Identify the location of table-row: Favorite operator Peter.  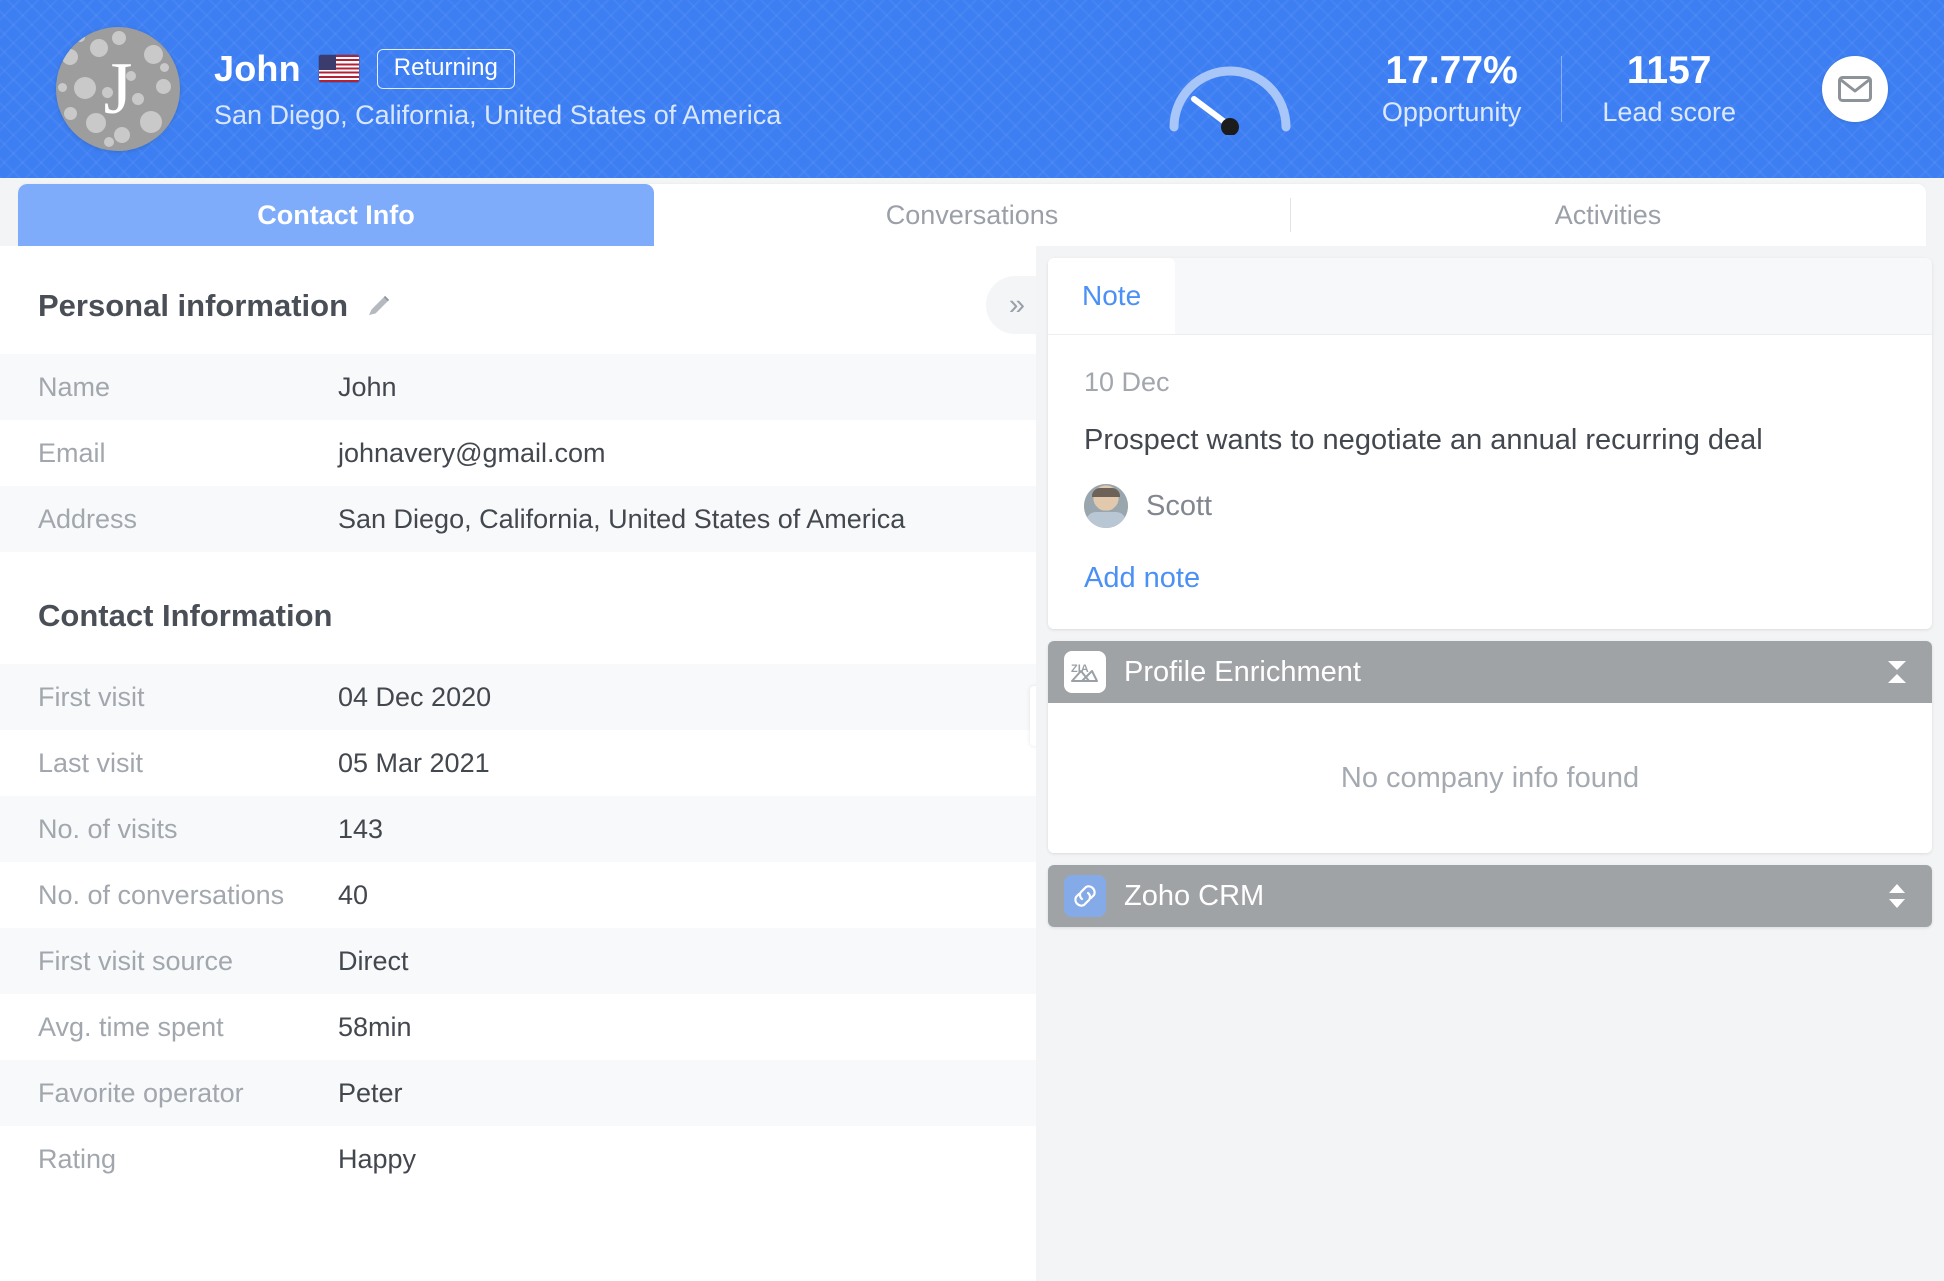
(518, 1093).